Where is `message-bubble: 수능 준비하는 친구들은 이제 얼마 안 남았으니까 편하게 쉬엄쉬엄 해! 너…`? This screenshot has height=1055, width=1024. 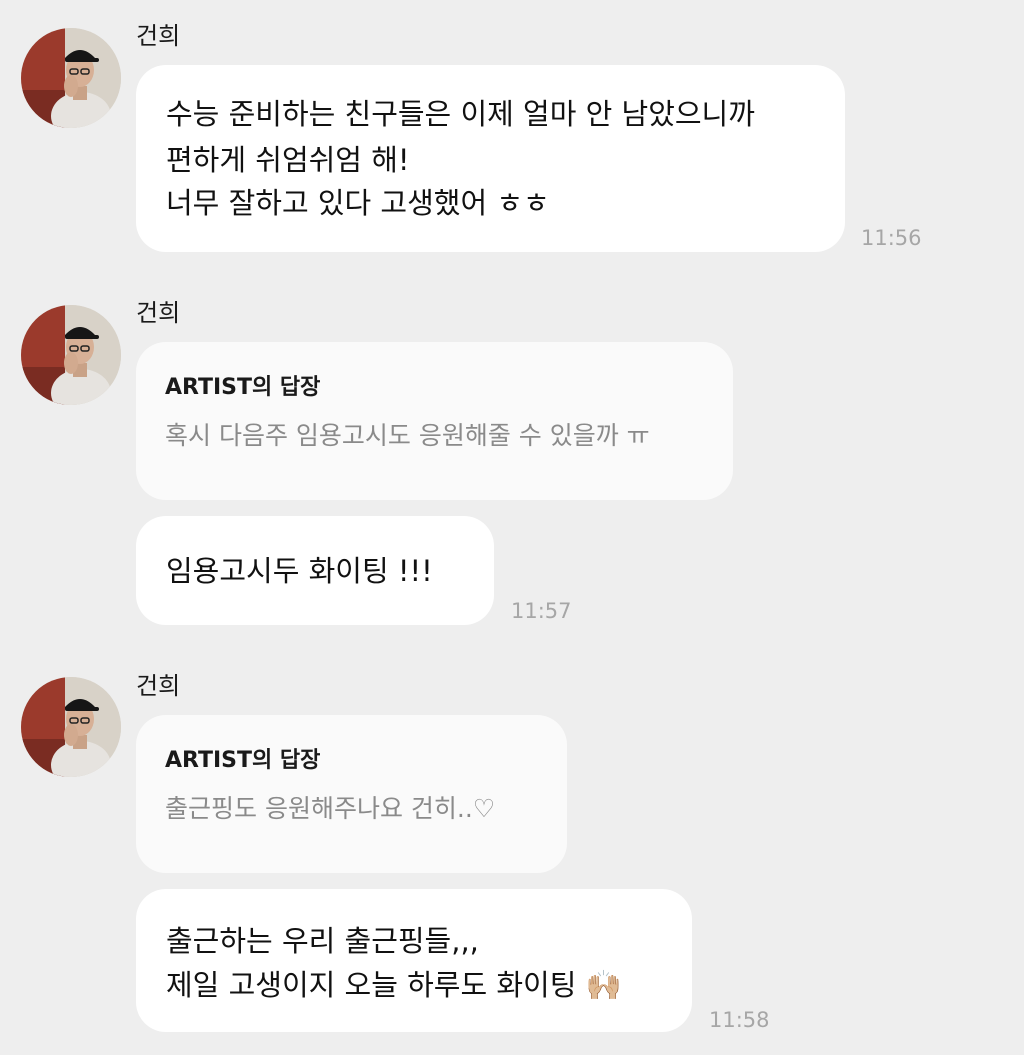 message-bubble: 수능 준비하는 친구들은 이제 얼마 안 남았으니까 편하게 쉬엄쉬엄 해! 너… is located at coordinates (490, 158).